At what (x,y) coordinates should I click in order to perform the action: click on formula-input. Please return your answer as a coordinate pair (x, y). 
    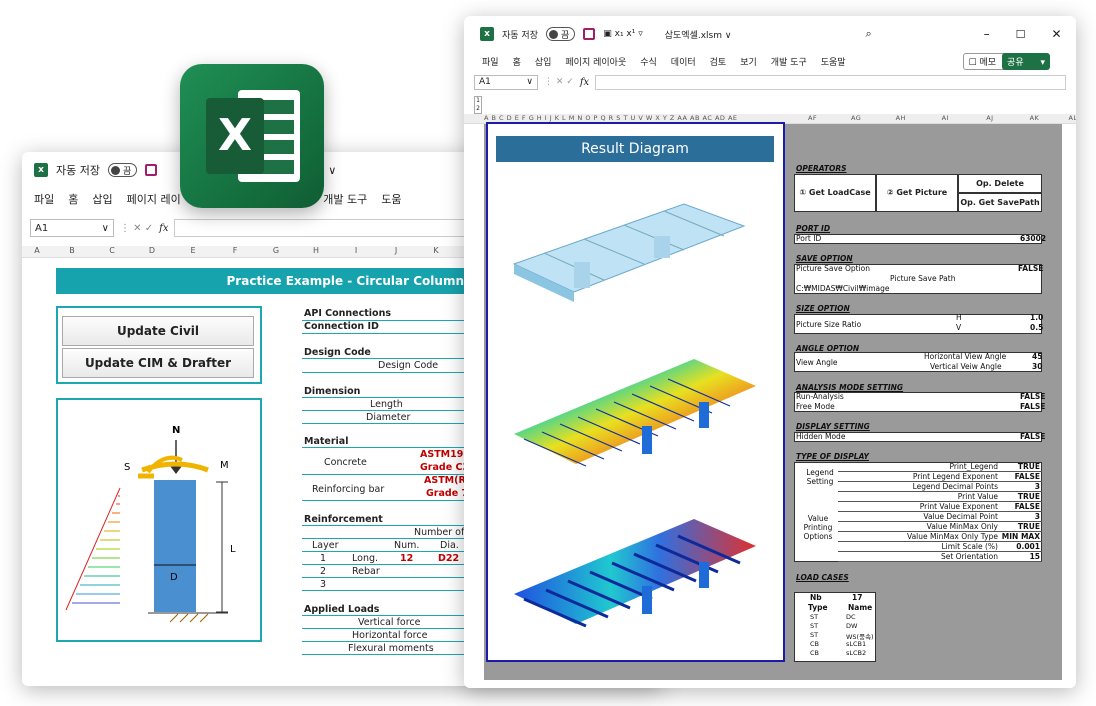
    Looking at the image, I should click on (830, 82).